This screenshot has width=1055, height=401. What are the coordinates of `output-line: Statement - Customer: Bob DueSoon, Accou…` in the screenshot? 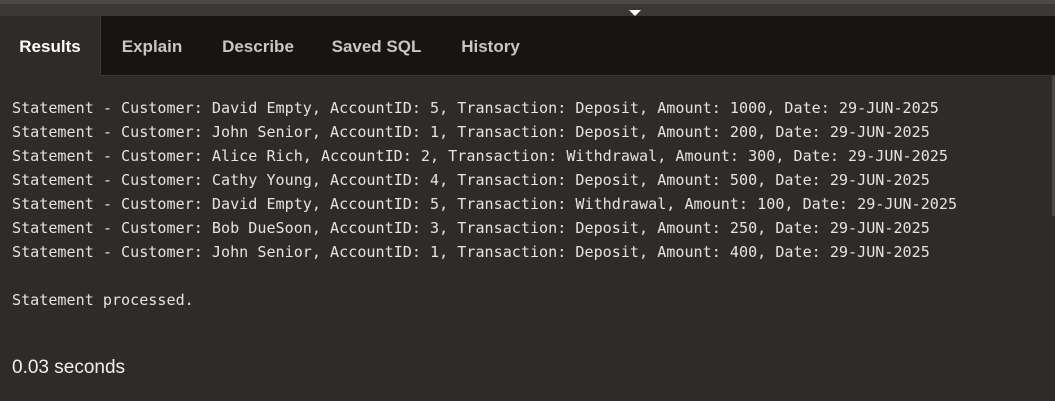 It's located at (471, 228).